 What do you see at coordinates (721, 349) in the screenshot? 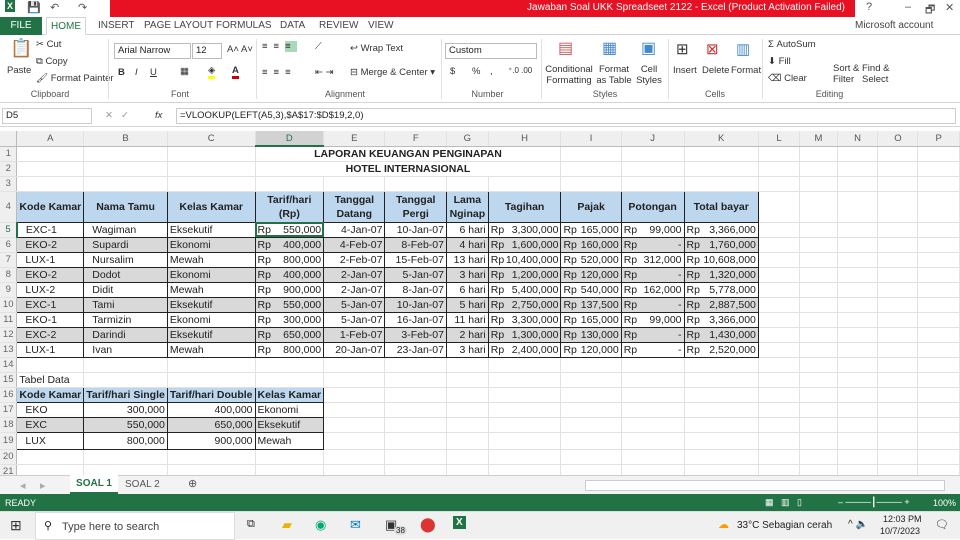
I see `currency-cell: Rp 2,520,000` at bounding box center [721, 349].